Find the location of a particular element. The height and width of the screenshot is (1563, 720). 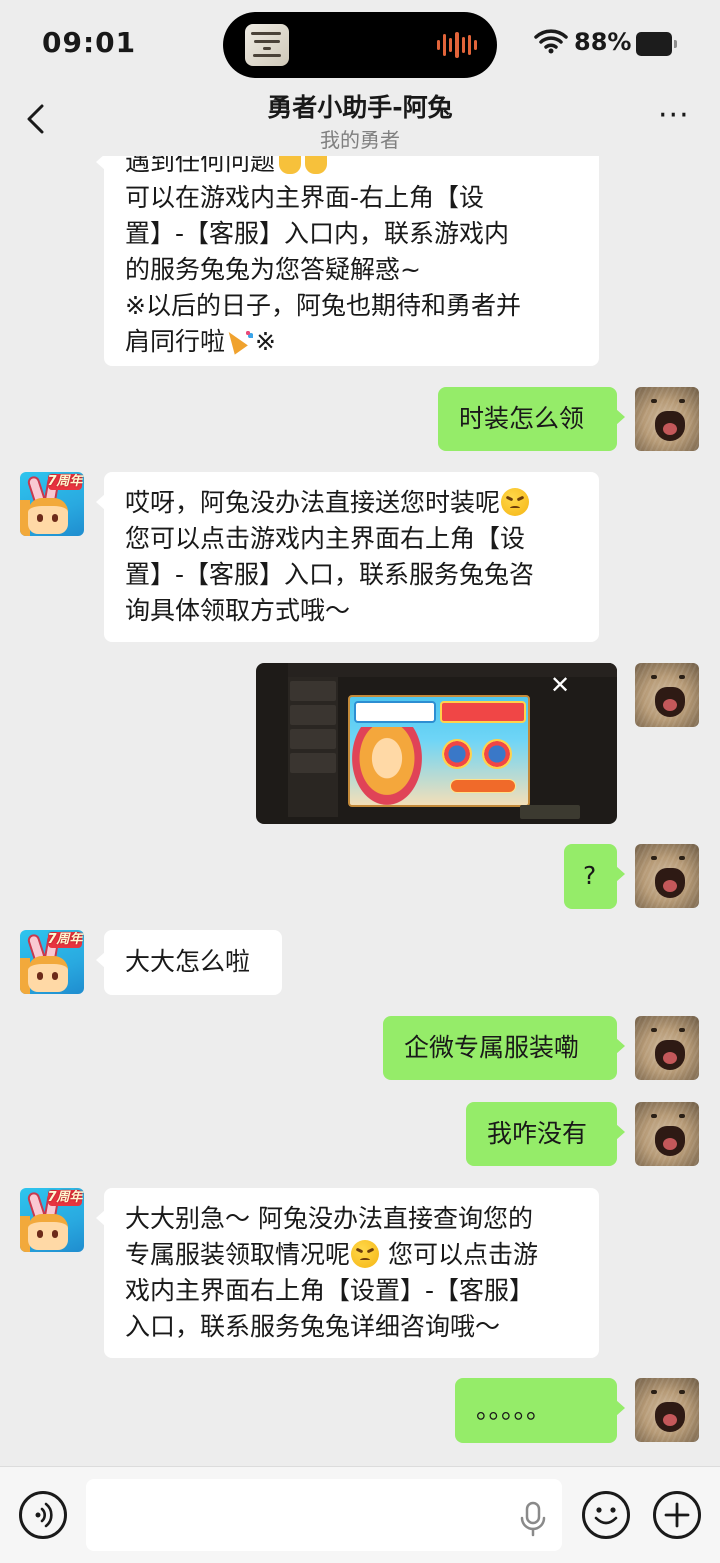

emoji-button is located at coordinates (606, 1515).